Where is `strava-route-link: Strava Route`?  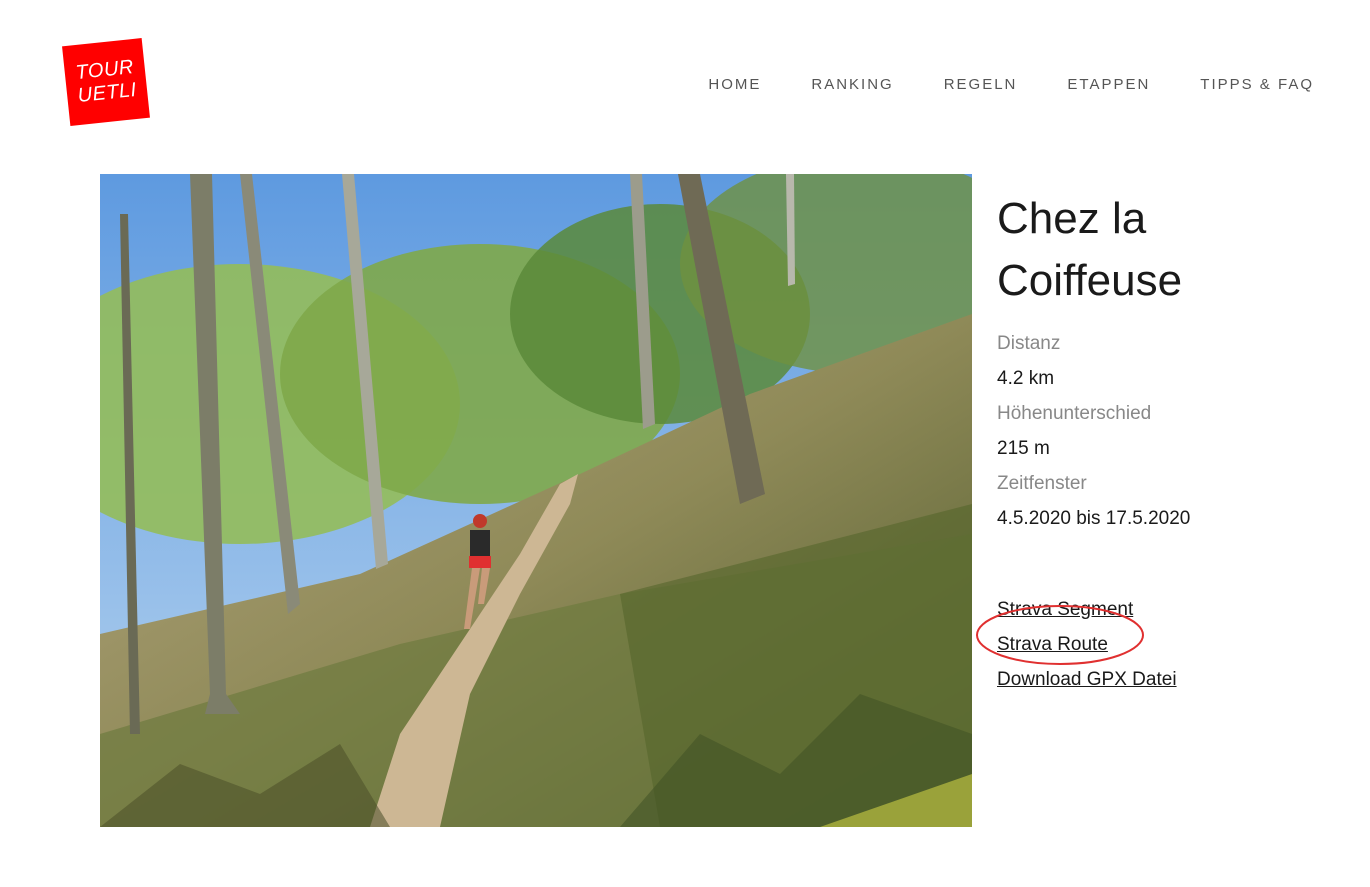
strava-route-link: Strava Route is located at coordinates (1162, 644).